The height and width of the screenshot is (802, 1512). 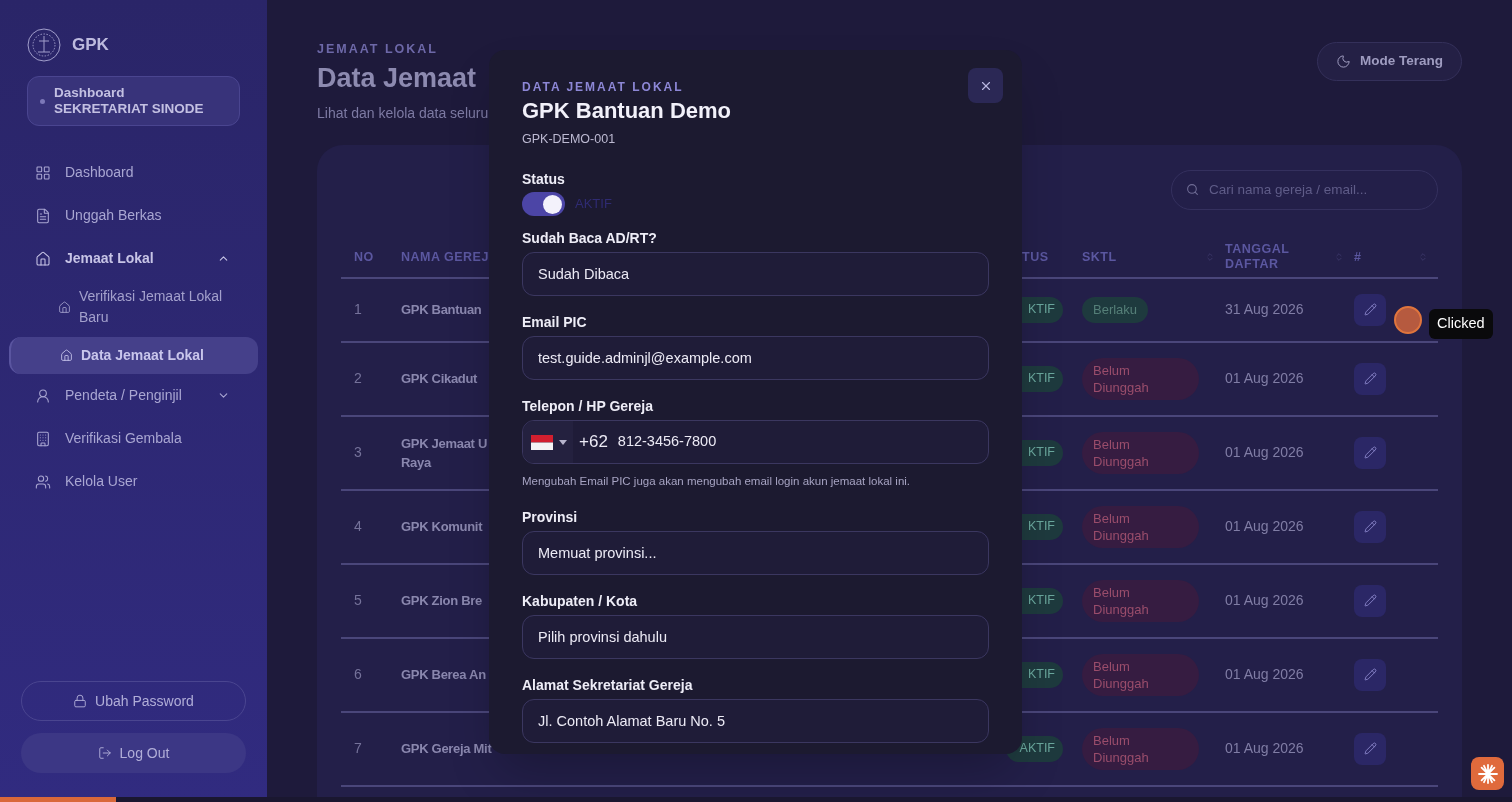 What do you see at coordinates (550, 517) in the screenshot?
I see `field-label: Provinsi` at bounding box center [550, 517].